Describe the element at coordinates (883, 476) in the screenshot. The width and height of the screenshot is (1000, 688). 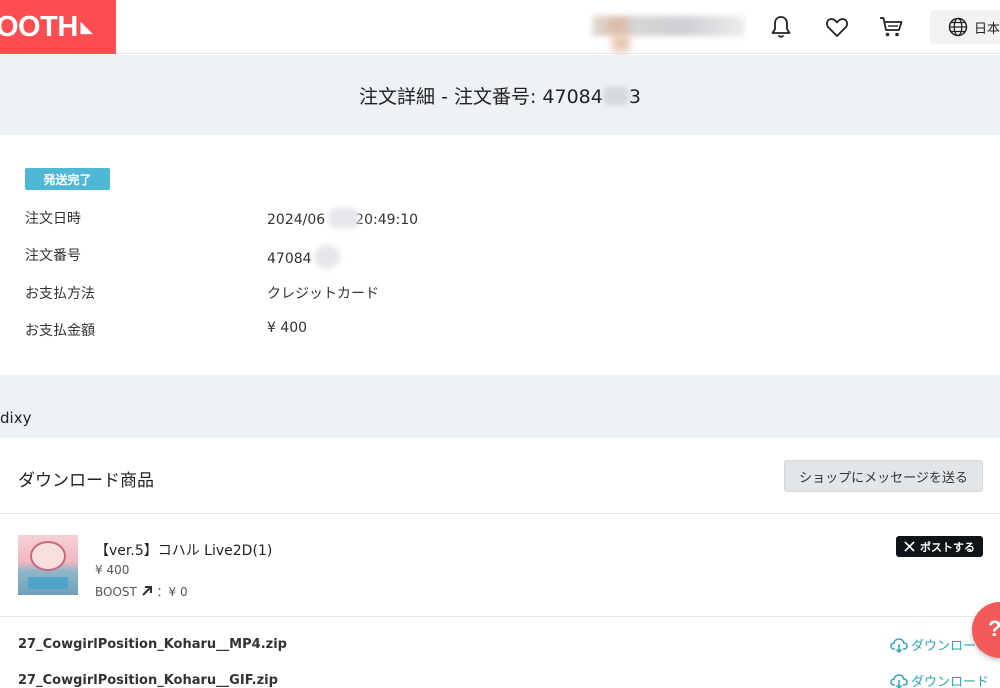
I see `message-shop-button: ショップにメッセージを送る` at that location.